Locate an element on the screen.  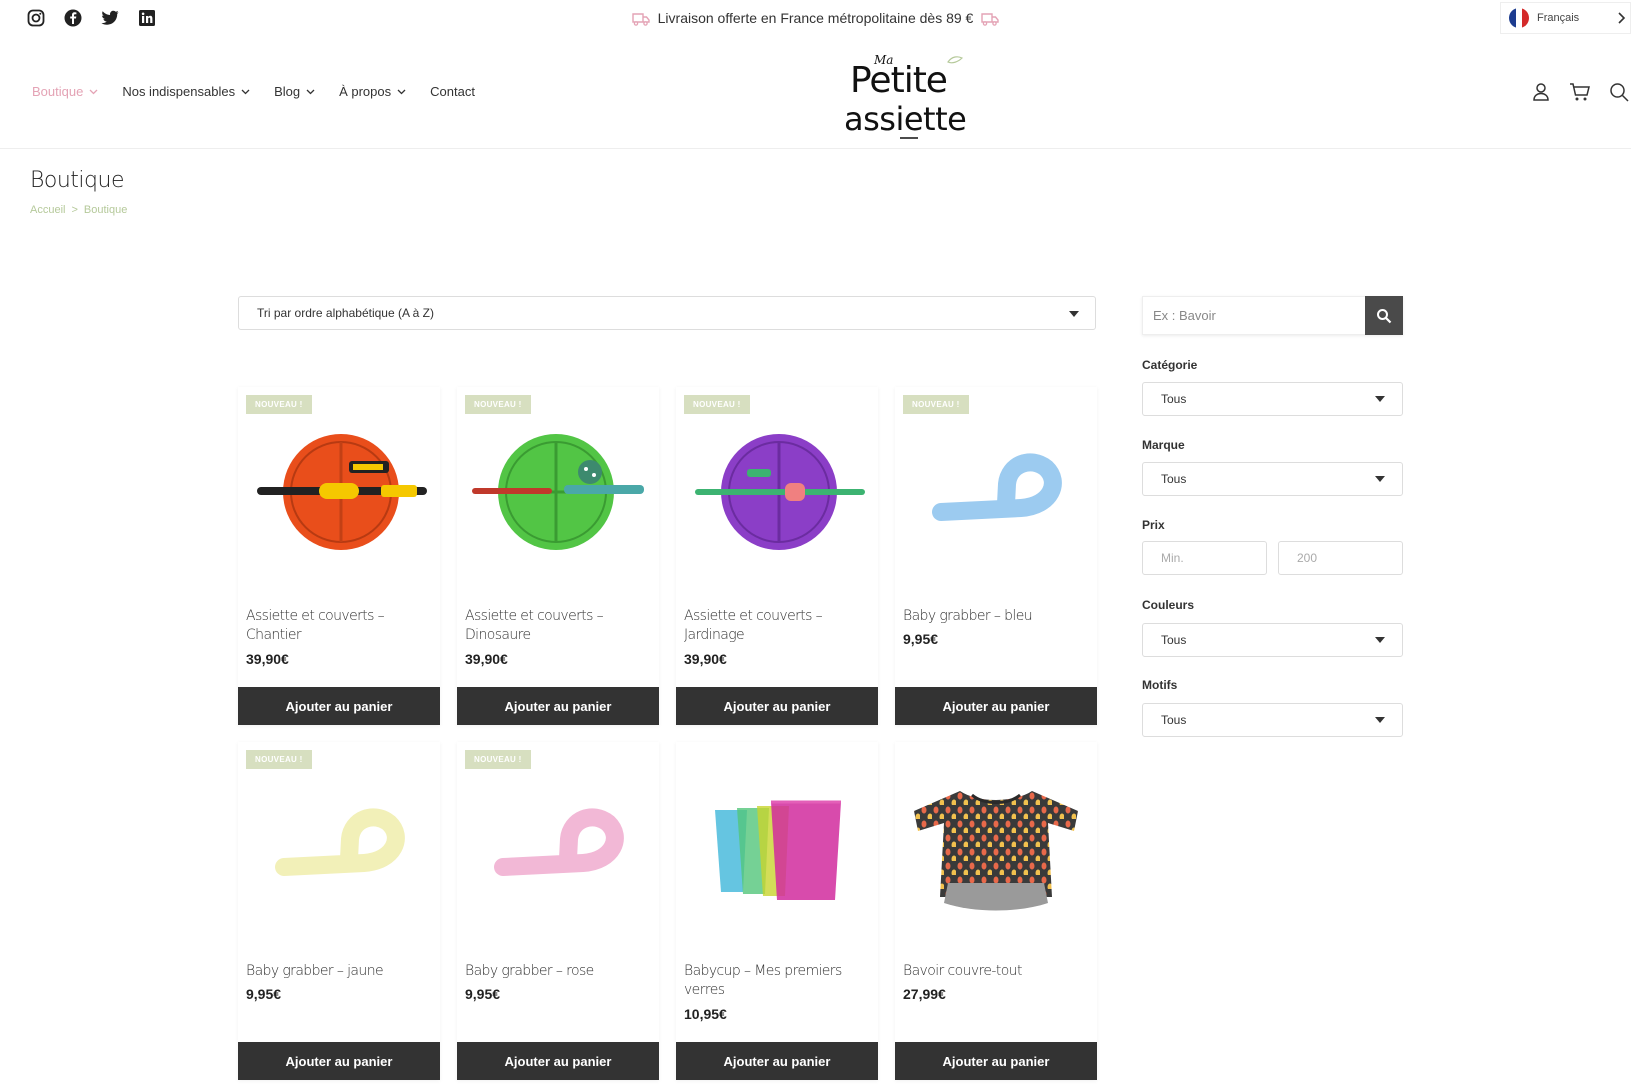
sort-select: Tri par ordre alphabétique (A à Z) is located at coordinates (667, 313).